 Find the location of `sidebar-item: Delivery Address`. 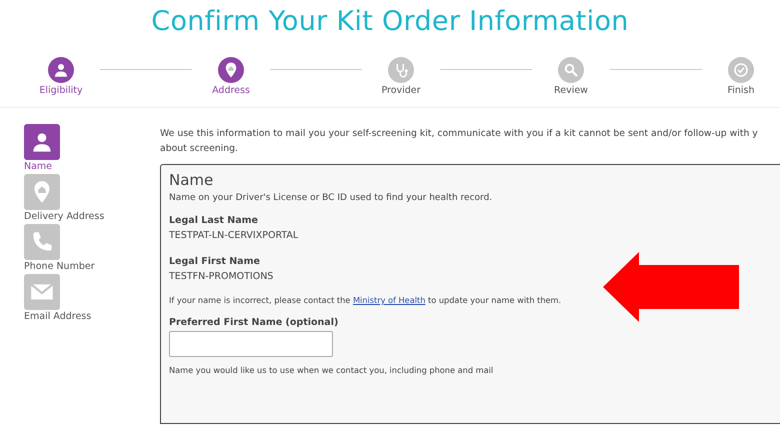

sidebar-item: Delivery Address is located at coordinates (64, 216).